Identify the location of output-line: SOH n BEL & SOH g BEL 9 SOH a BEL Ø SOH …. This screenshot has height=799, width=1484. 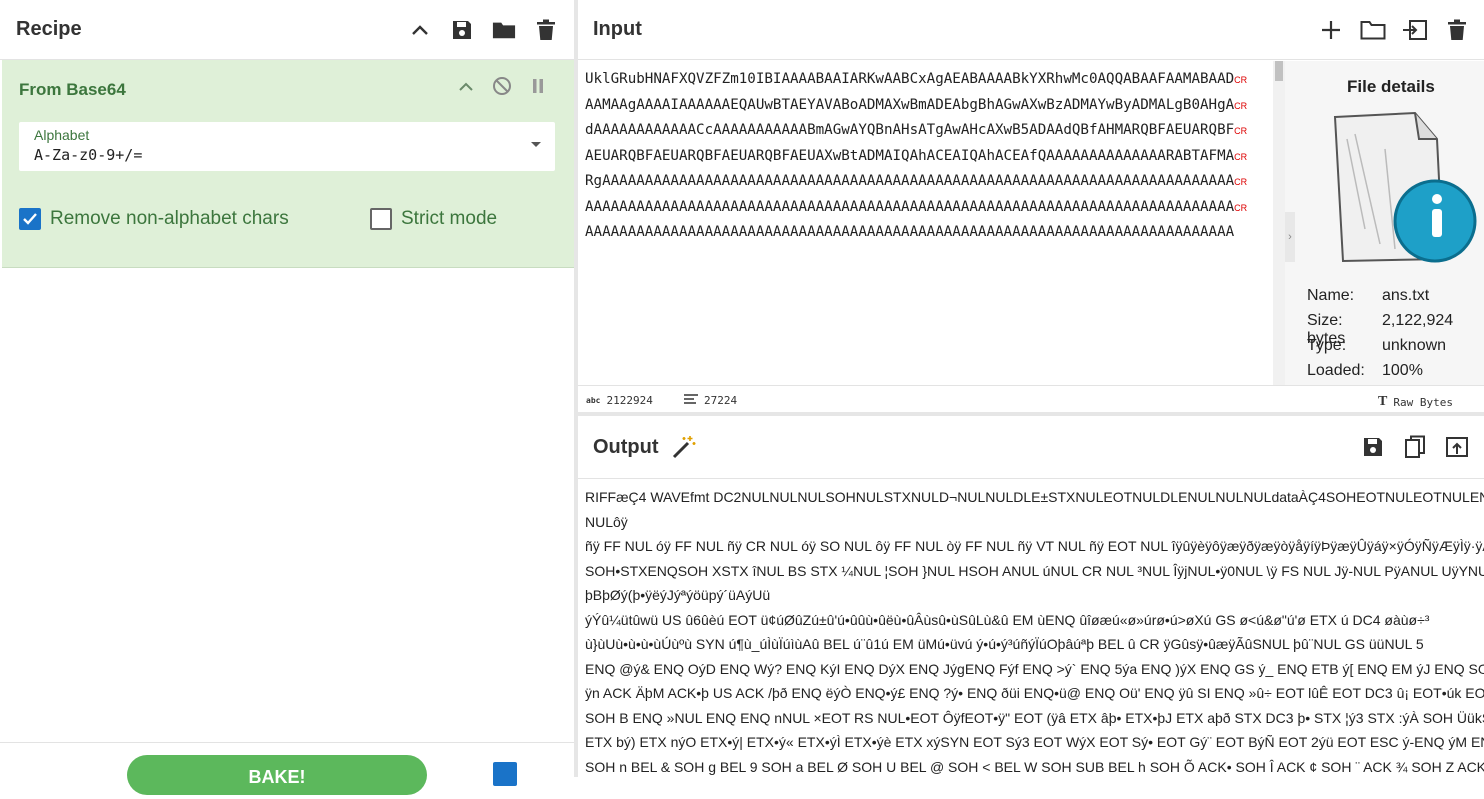
(1034, 766).